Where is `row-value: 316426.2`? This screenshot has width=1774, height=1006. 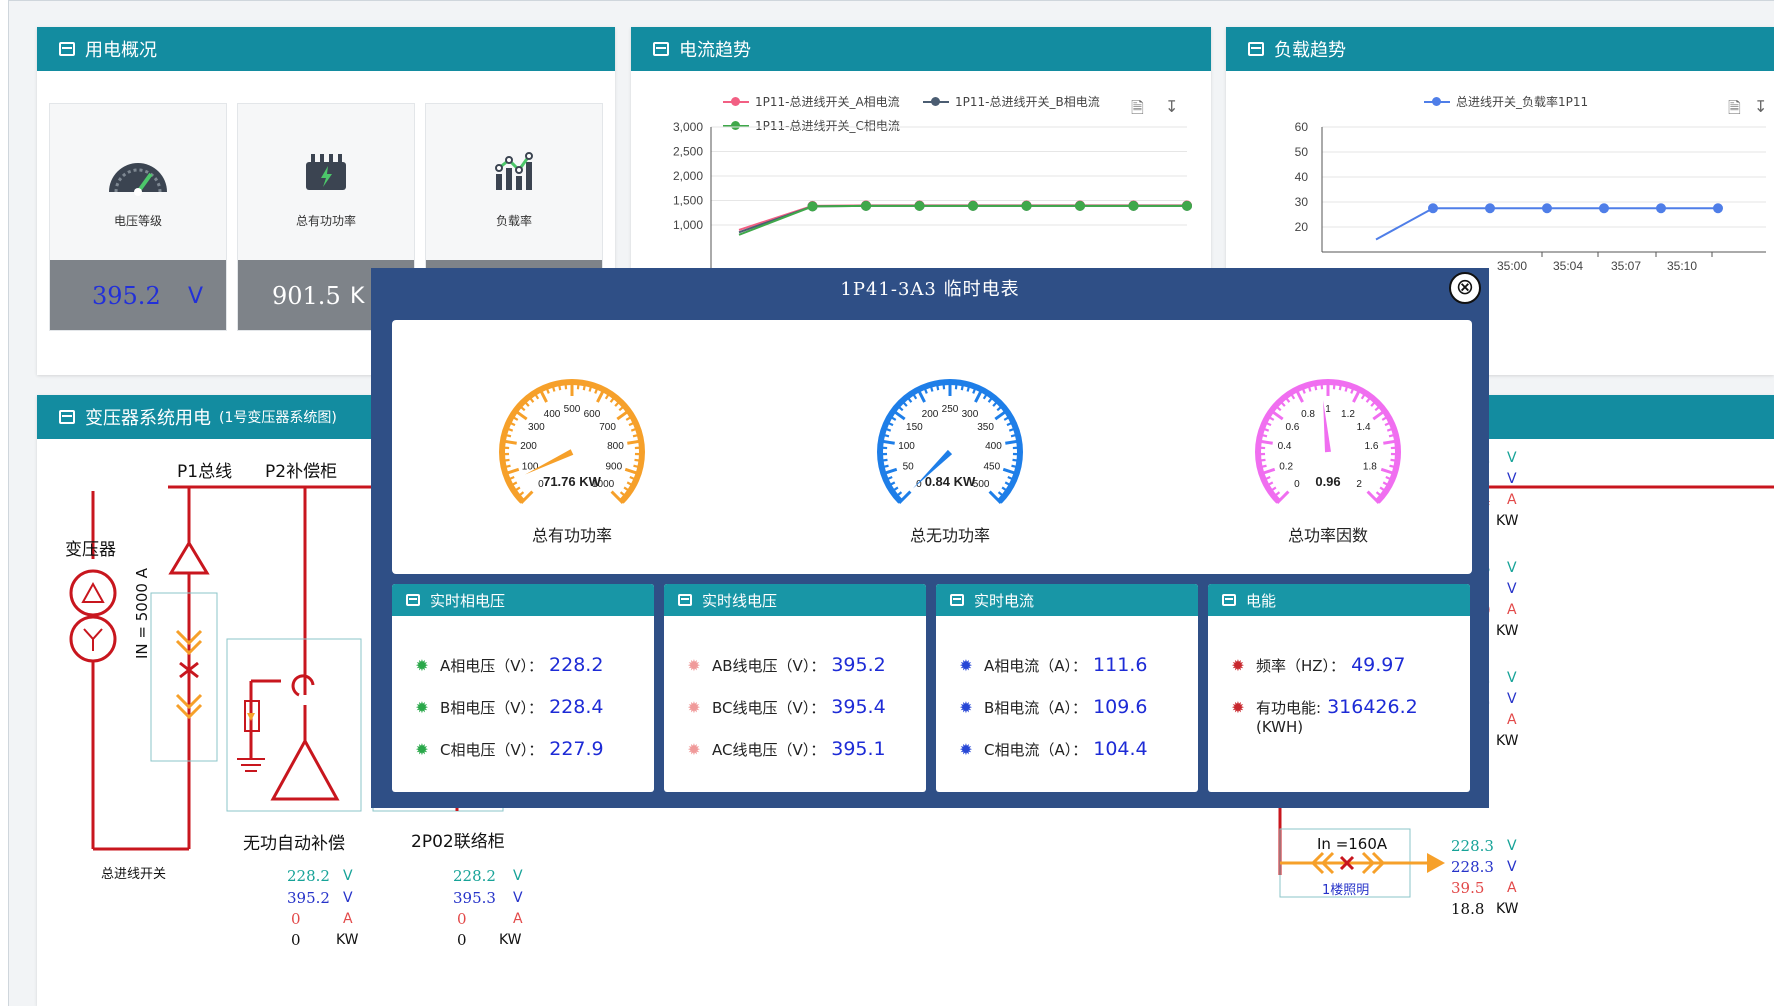
row-value: 316426.2 is located at coordinates (1372, 707).